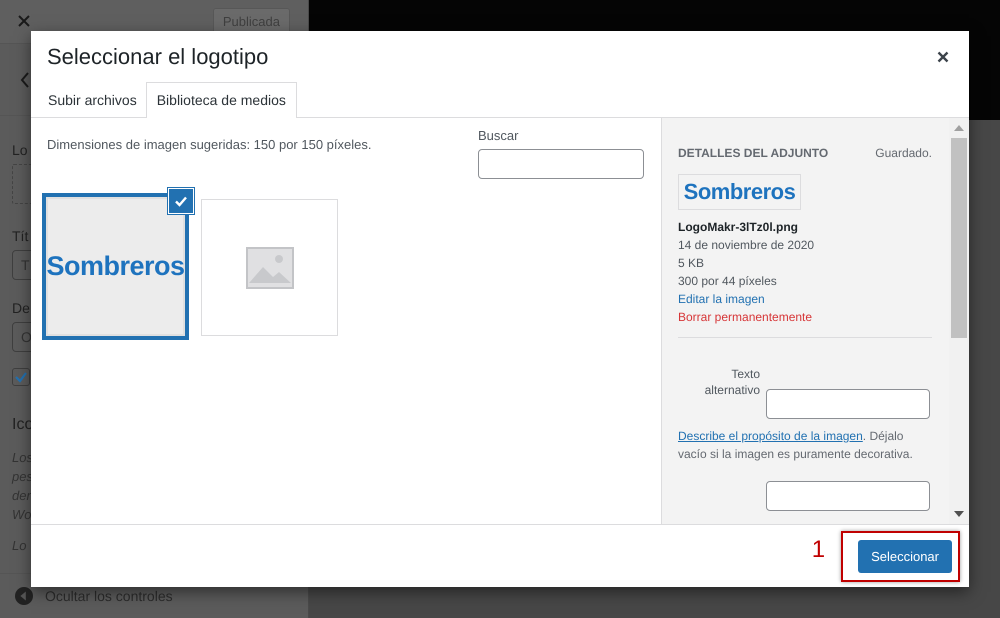 Image resolution: width=1000 pixels, height=618 pixels. I want to click on scroll-up-icon, so click(959, 128).